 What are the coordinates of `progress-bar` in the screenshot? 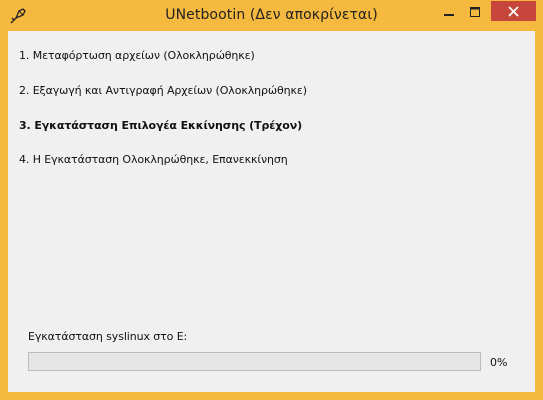 It's located at (254, 361).